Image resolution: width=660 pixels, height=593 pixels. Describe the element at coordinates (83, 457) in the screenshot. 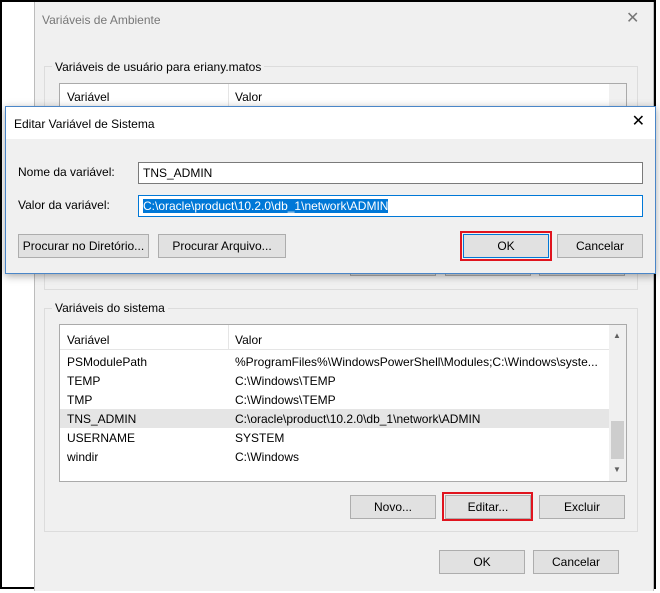

I see `row-variable: windir` at that location.